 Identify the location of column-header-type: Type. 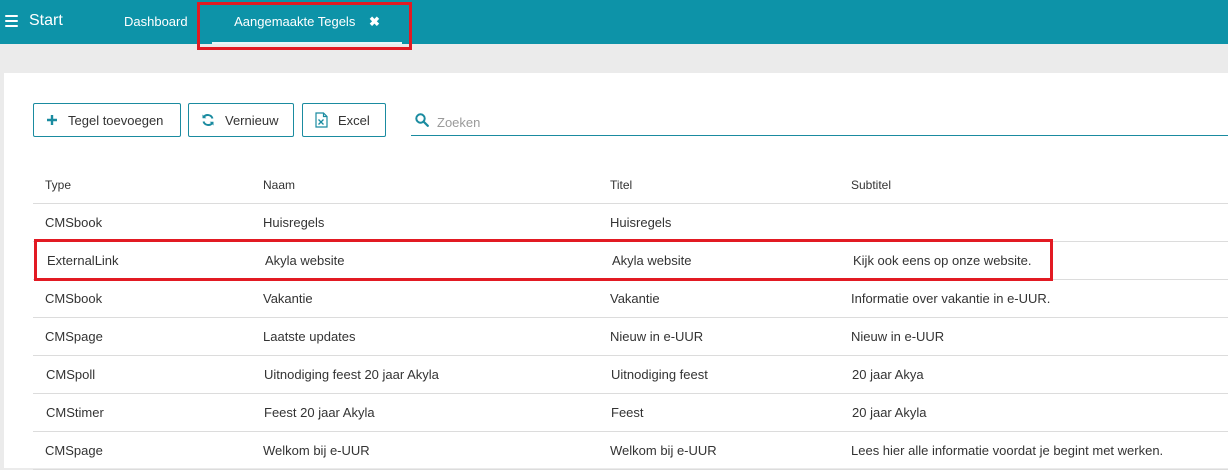
(58, 185).